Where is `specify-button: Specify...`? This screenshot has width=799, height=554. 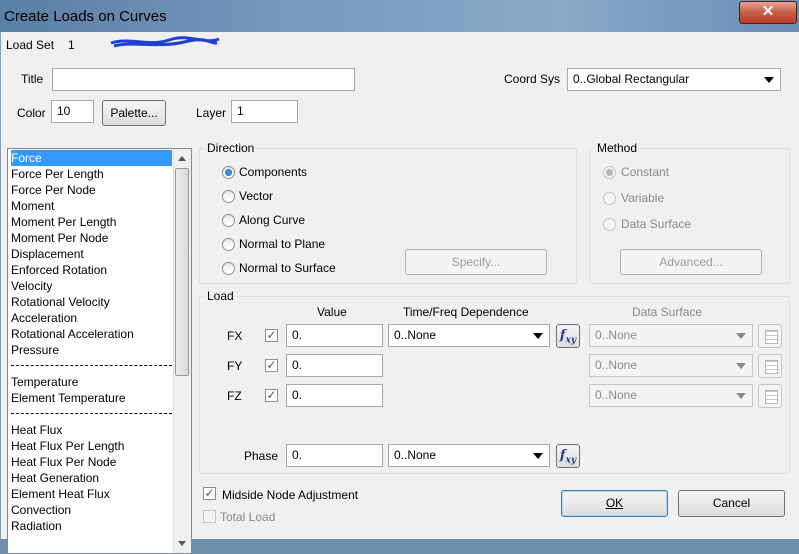 specify-button: Specify... is located at coordinates (476, 262).